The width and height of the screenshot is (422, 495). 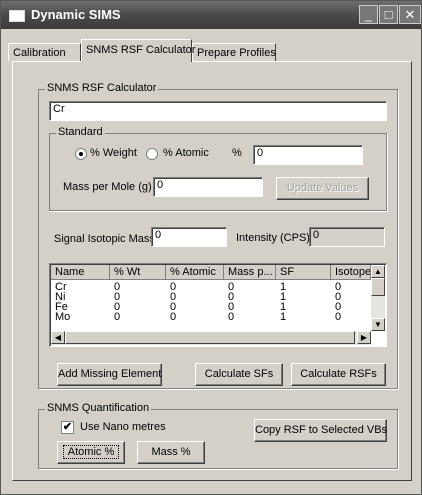 I want to click on tab-snms-rsf-calculator: SNMS RSF Calculator, so click(x=138, y=50).